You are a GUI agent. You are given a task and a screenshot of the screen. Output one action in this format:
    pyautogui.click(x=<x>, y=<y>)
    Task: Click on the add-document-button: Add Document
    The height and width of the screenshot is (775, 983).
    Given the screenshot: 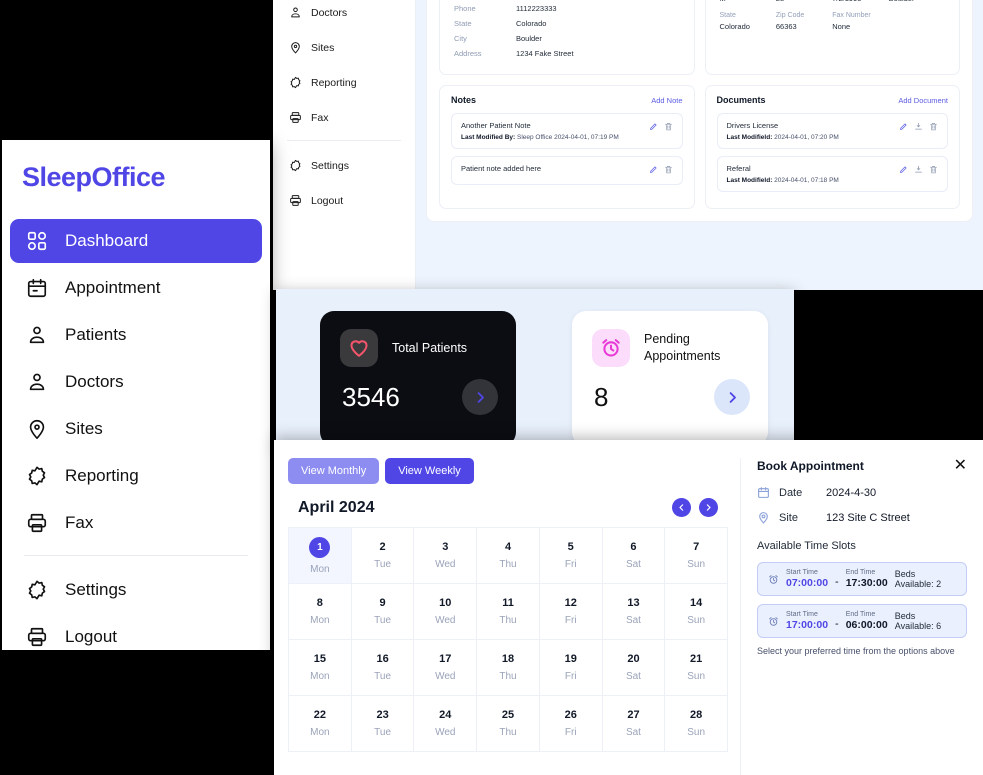 What is the action you would take?
    pyautogui.click(x=923, y=100)
    